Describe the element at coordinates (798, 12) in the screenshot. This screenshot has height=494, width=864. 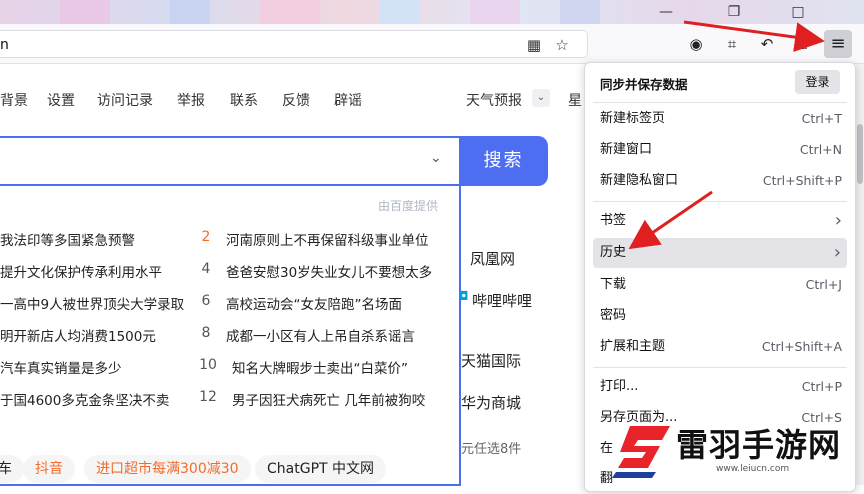
I see `close-window-icon: □` at that location.